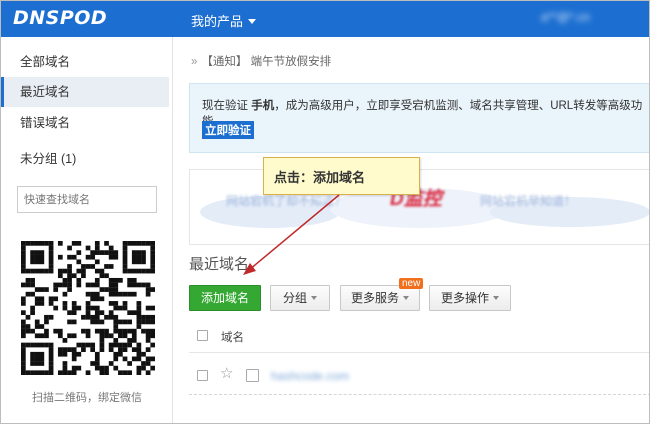 The height and width of the screenshot is (424, 650). What do you see at coordinates (225, 298) in the screenshot?
I see `add-domain-button: 添加域名` at bounding box center [225, 298].